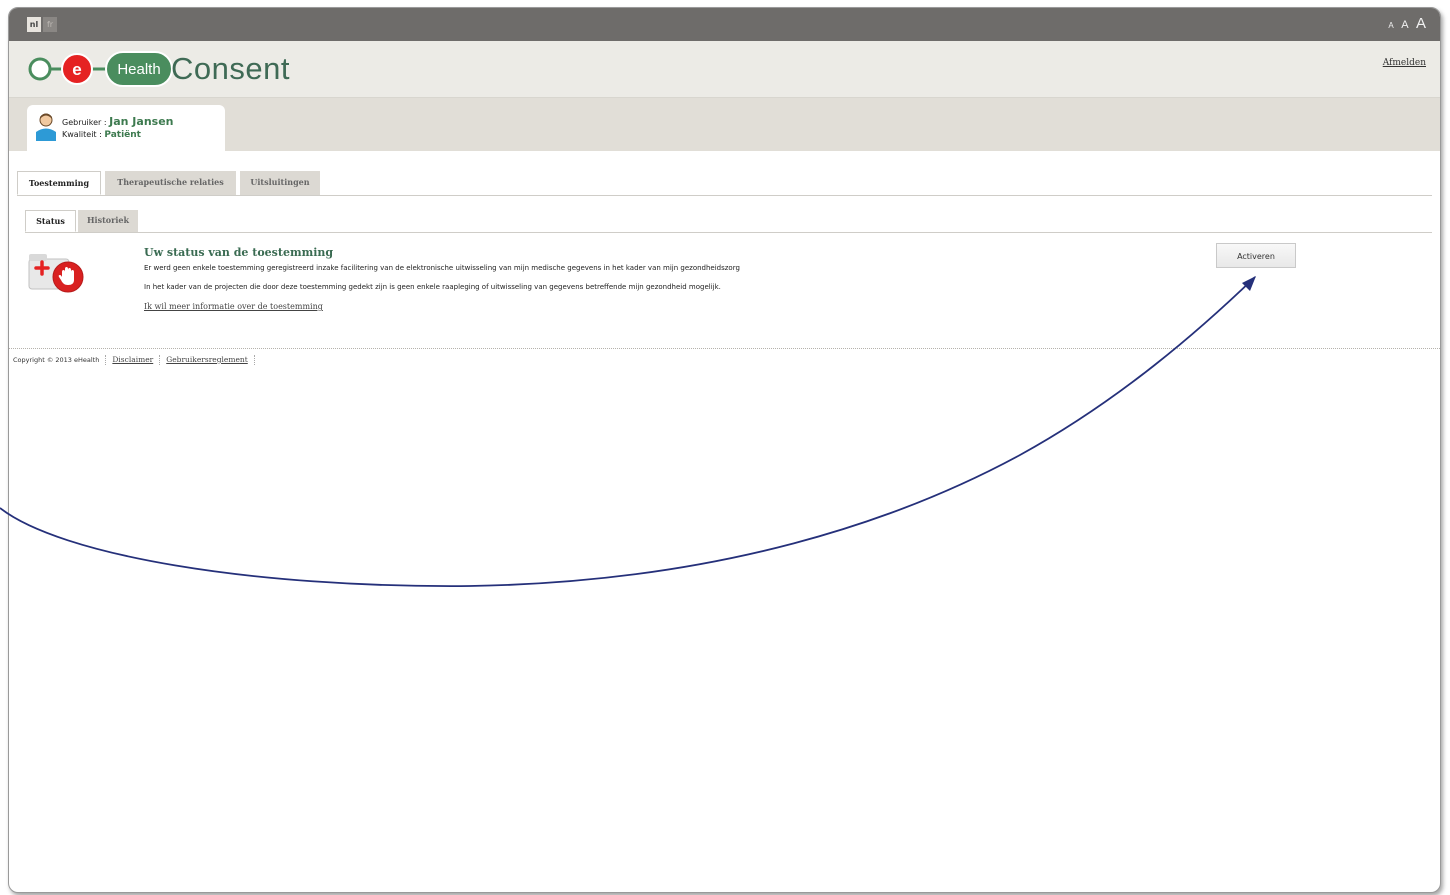  Describe the element at coordinates (46, 127) in the screenshot. I see `user-avatar-icon` at that location.